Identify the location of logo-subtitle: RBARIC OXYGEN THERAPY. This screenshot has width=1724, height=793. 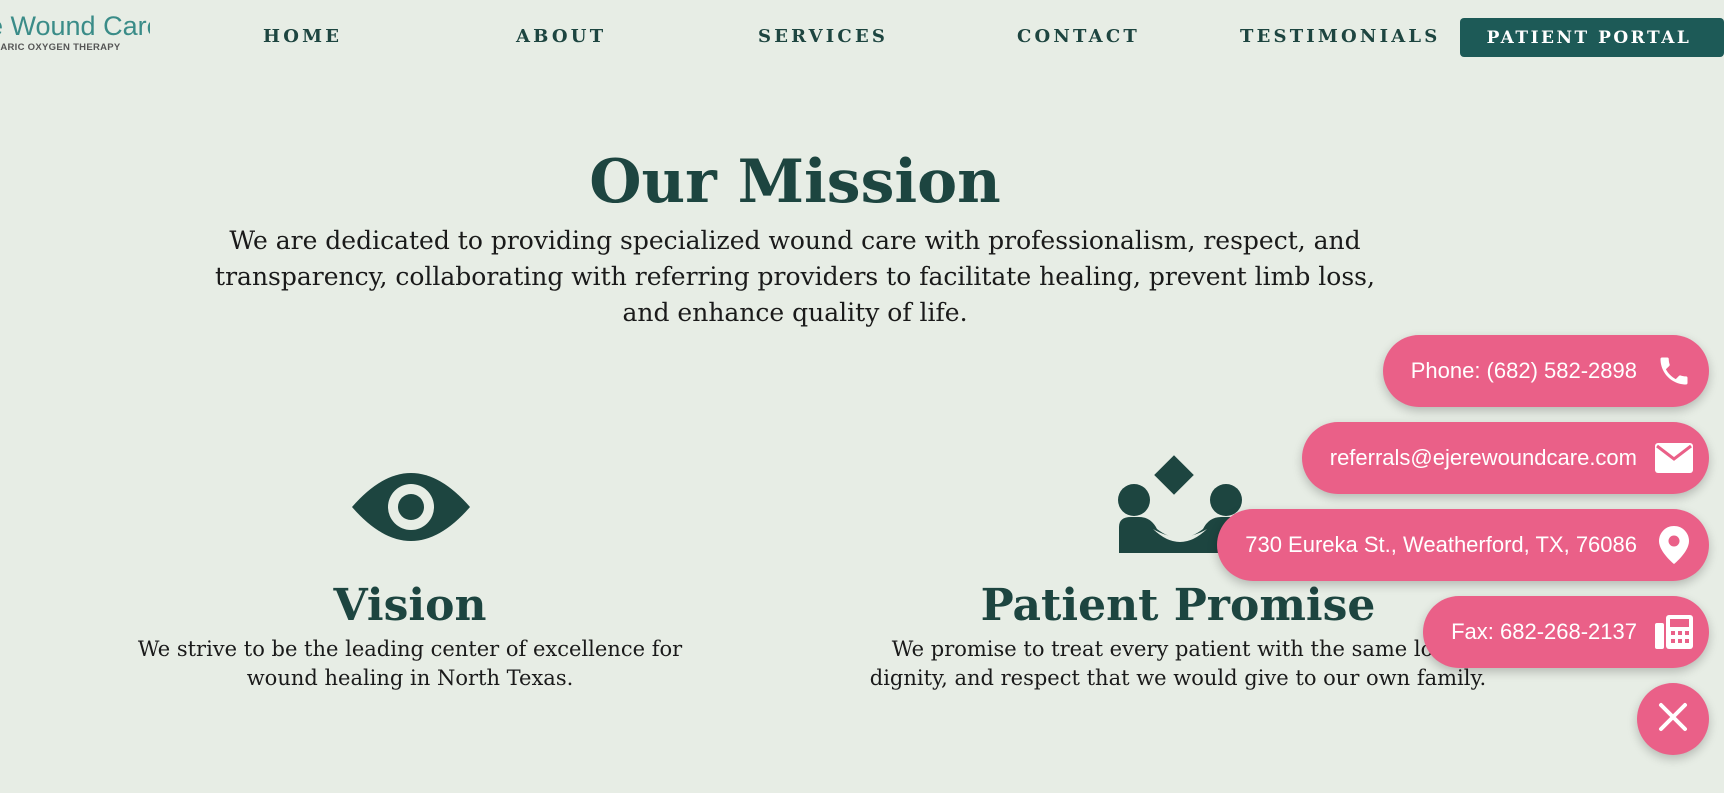
(60, 47).